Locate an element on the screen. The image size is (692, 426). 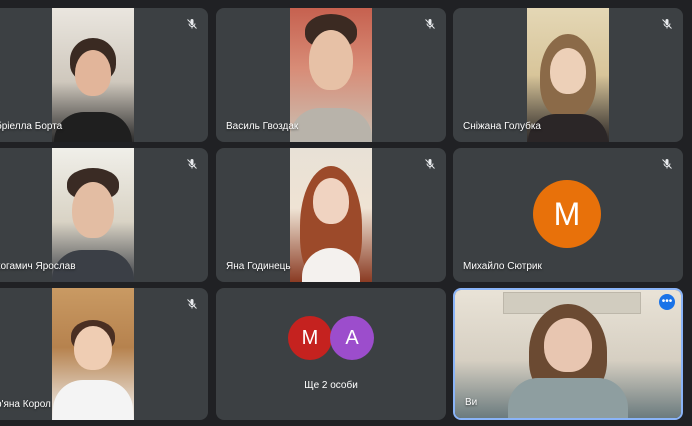
more-participants-label: Ще 2 особи is located at coordinates (331, 385).